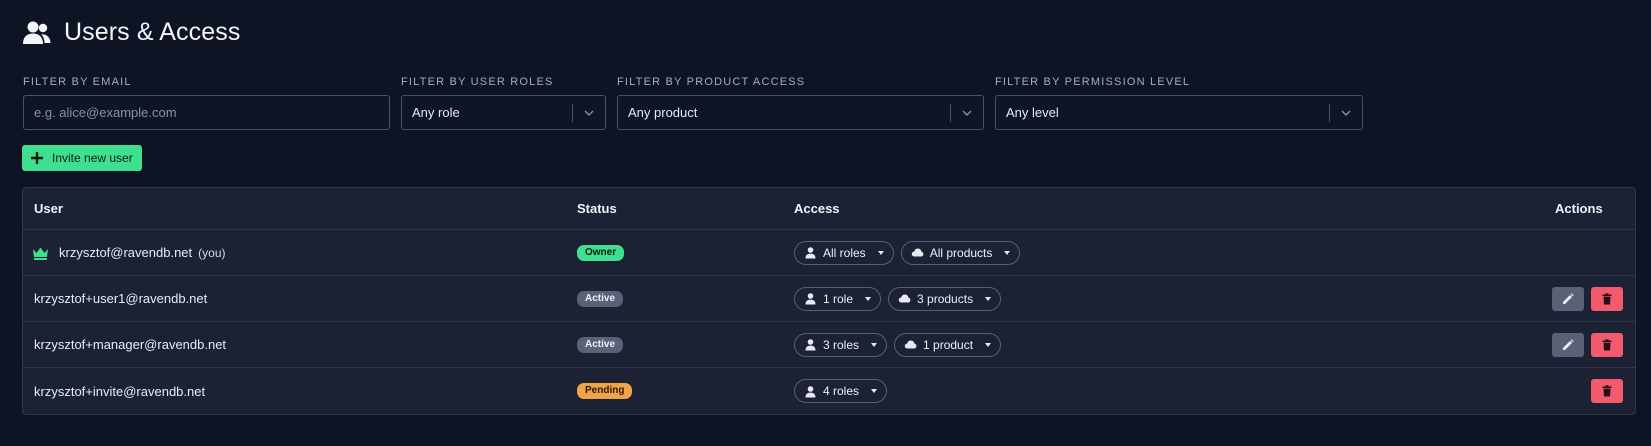 This screenshot has width=1651, height=446. Describe the element at coordinates (37, 32) in the screenshot. I see `users-icon` at that location.